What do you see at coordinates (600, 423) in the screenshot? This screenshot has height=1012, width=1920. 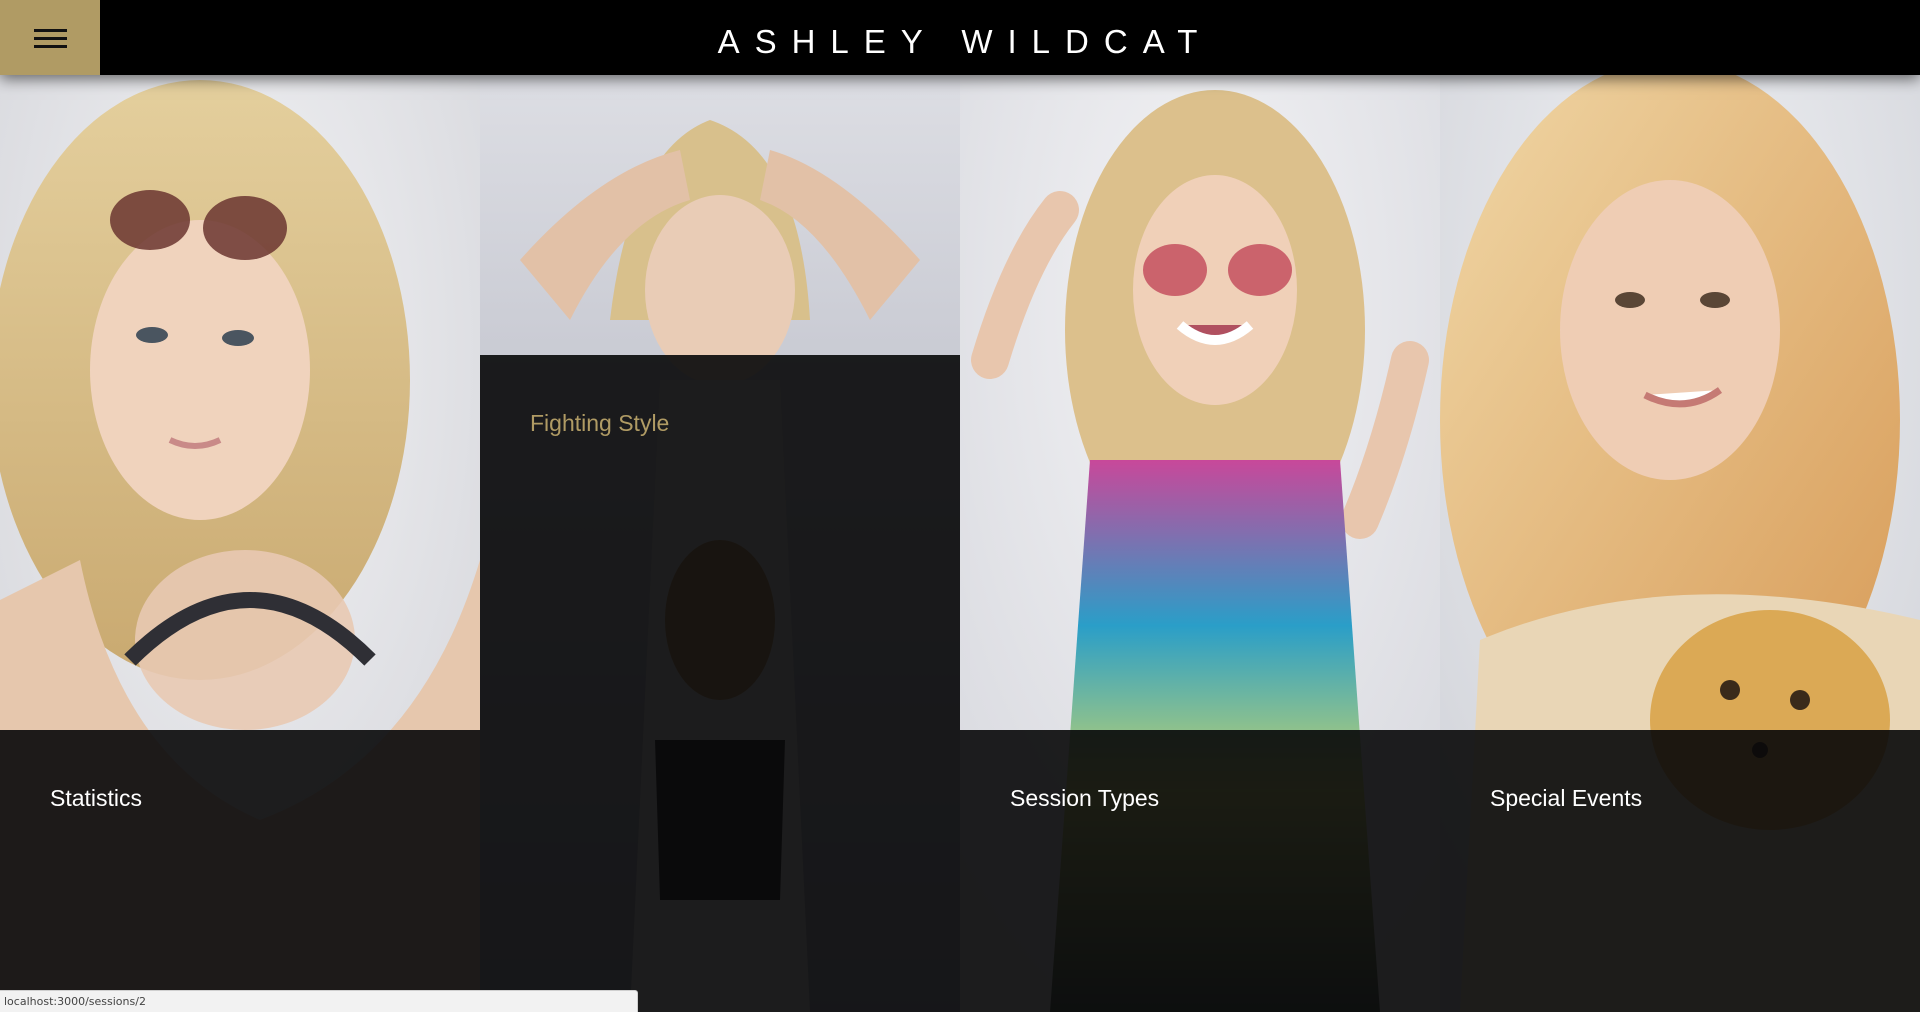 I see `tile-label-fighting-style: Fighting Style` at bounding box center [600, 423].